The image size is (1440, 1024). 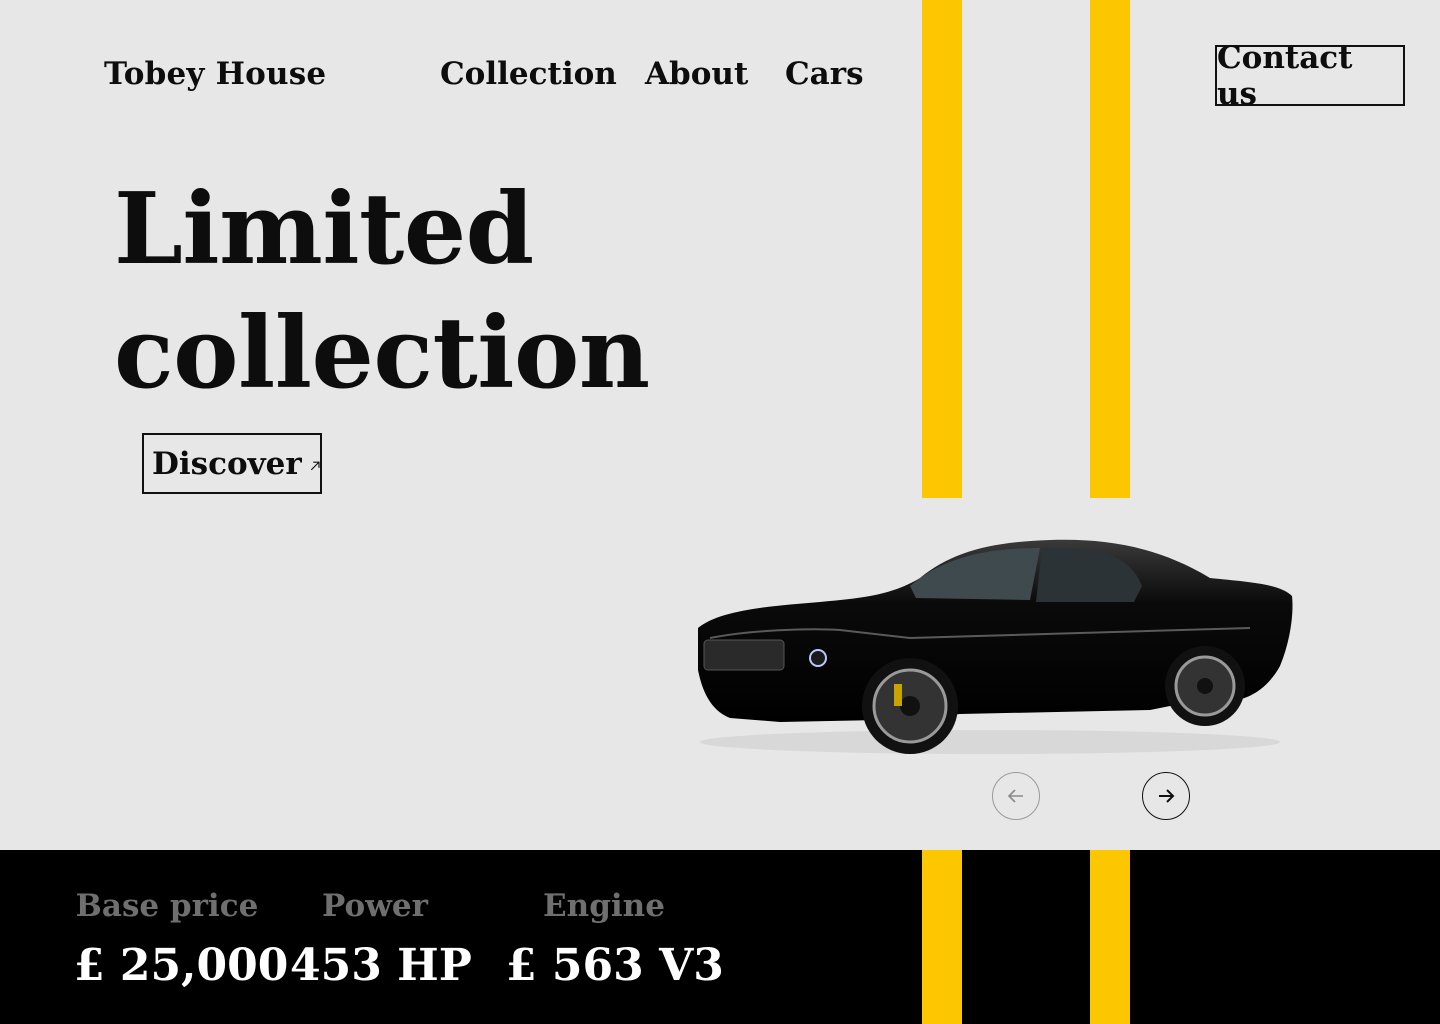 I want to click on footer-stripe-left, so click(x=942, y=937).